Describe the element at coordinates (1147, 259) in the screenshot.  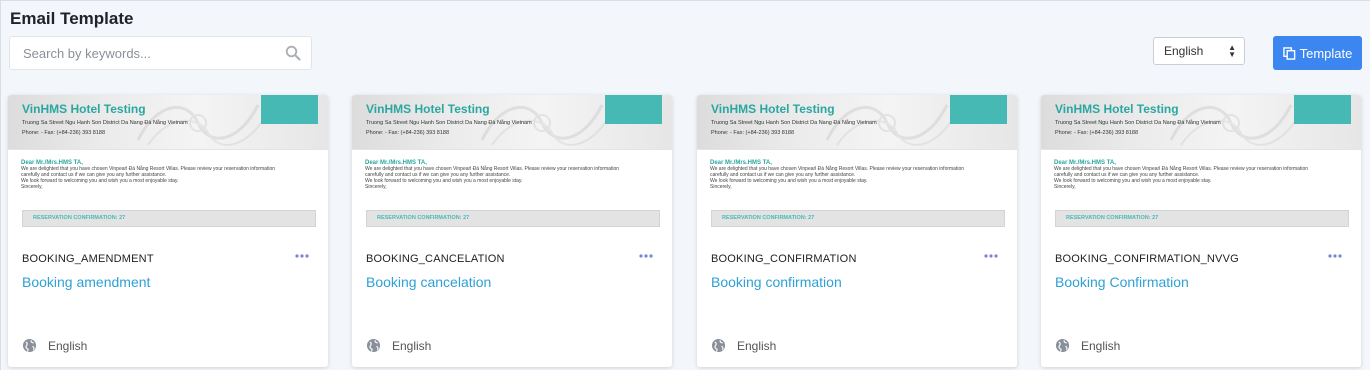
I see `template-code: BOOKING_CONFIRMATION_NVVG` at that location.